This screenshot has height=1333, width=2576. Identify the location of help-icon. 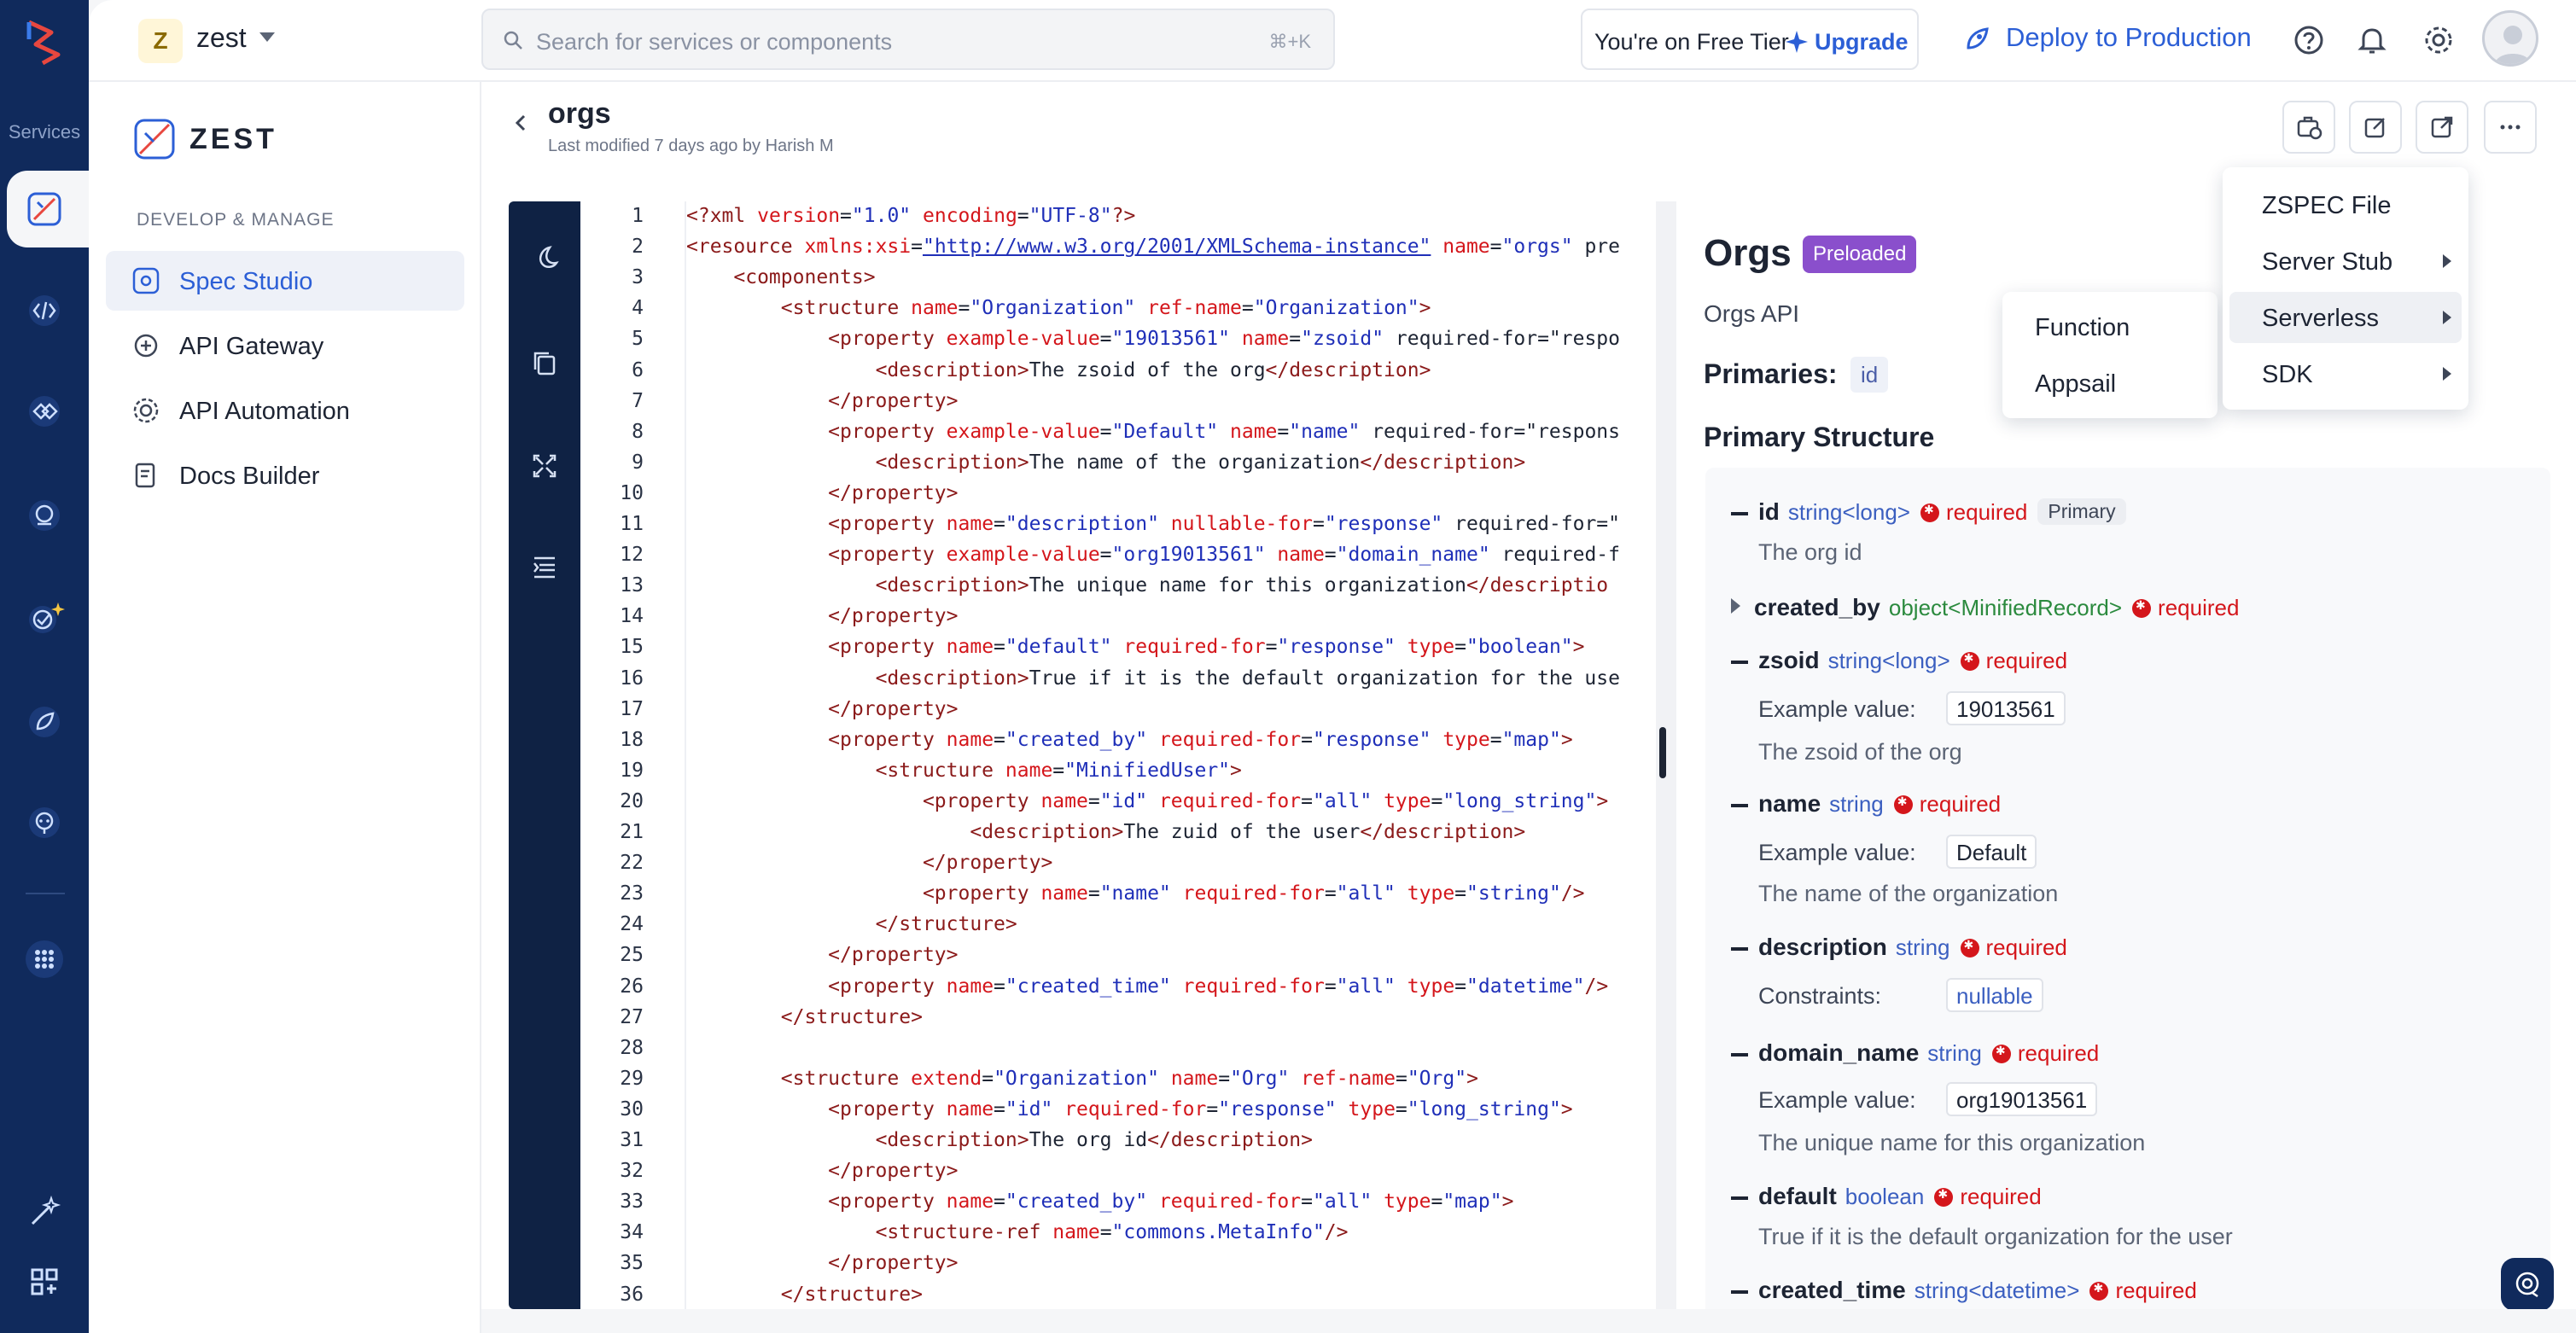
(2308, 40).